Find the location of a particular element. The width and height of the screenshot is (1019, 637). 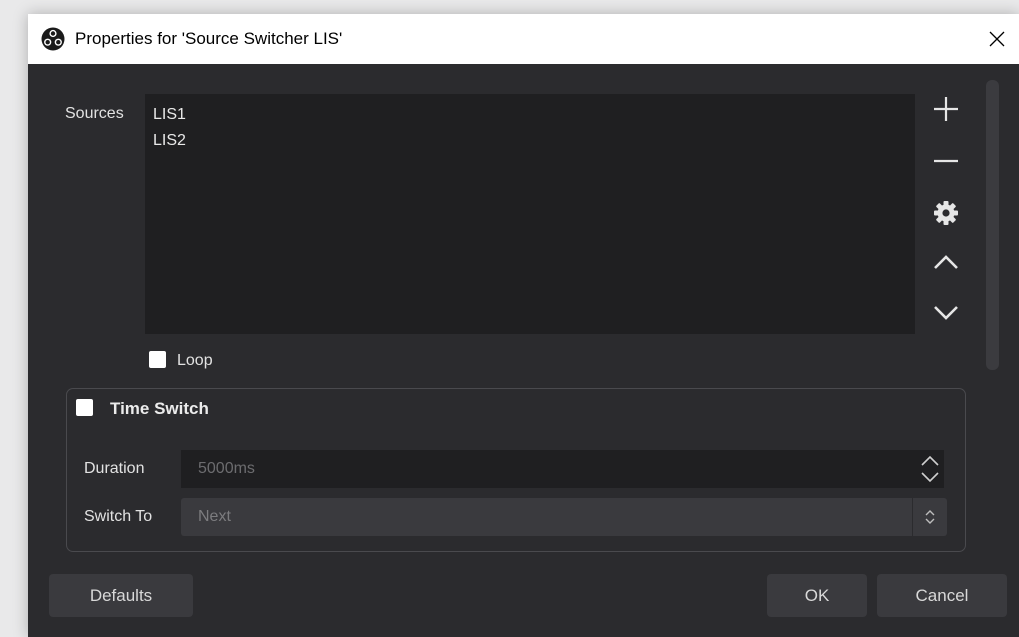

plus-icon is located at coordinates (946, 109).